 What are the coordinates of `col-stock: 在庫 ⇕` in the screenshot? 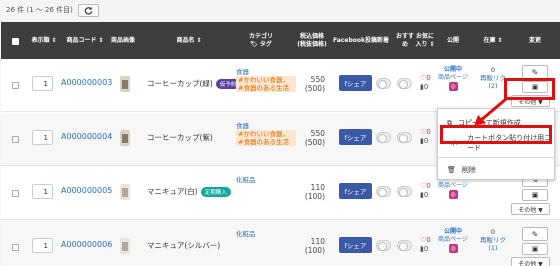 It's located at (493, 41).